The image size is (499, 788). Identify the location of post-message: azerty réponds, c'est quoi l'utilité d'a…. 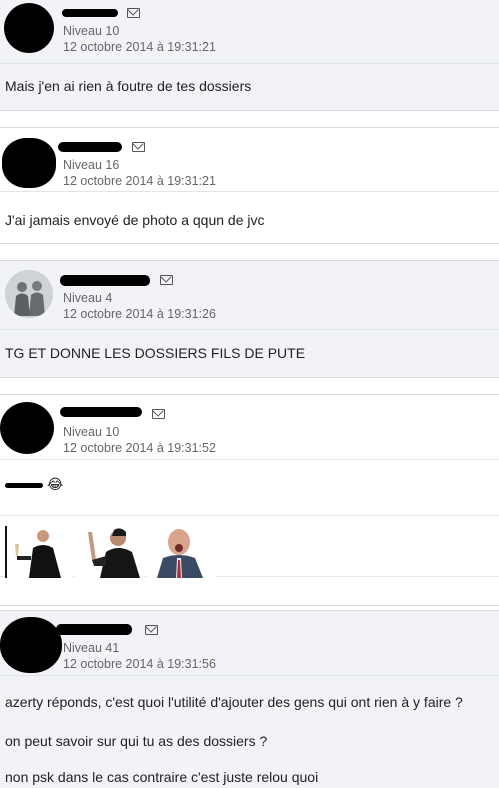
(234, 702).